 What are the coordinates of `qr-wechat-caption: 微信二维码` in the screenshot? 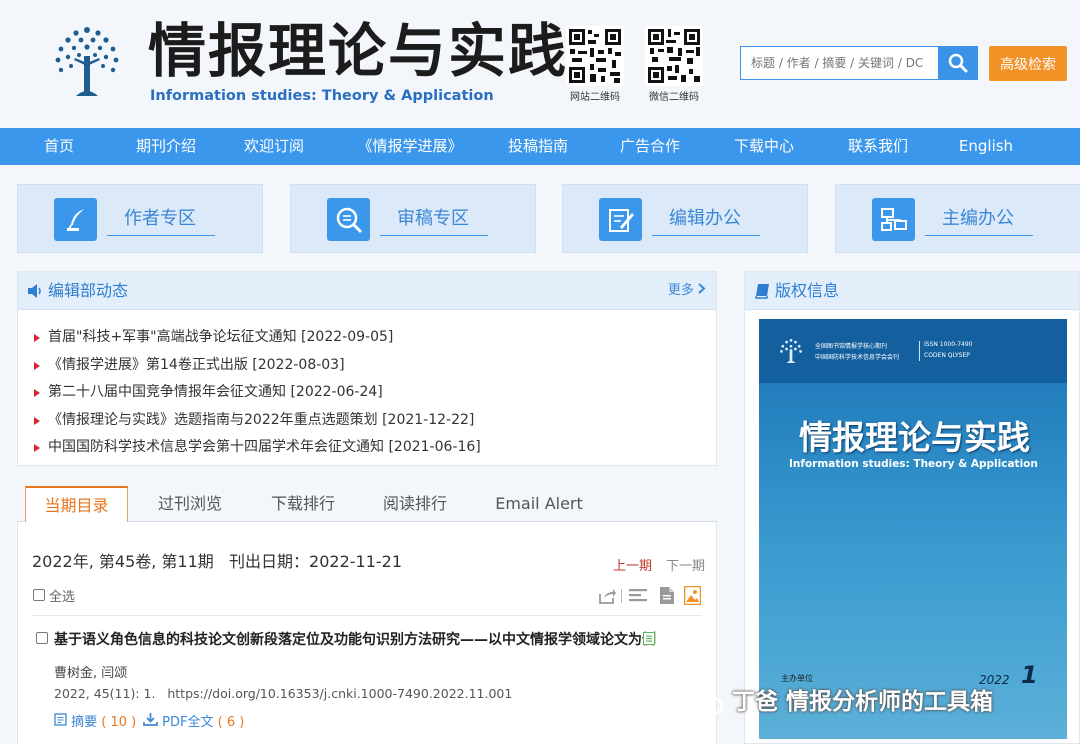 It's located at (674, 97).